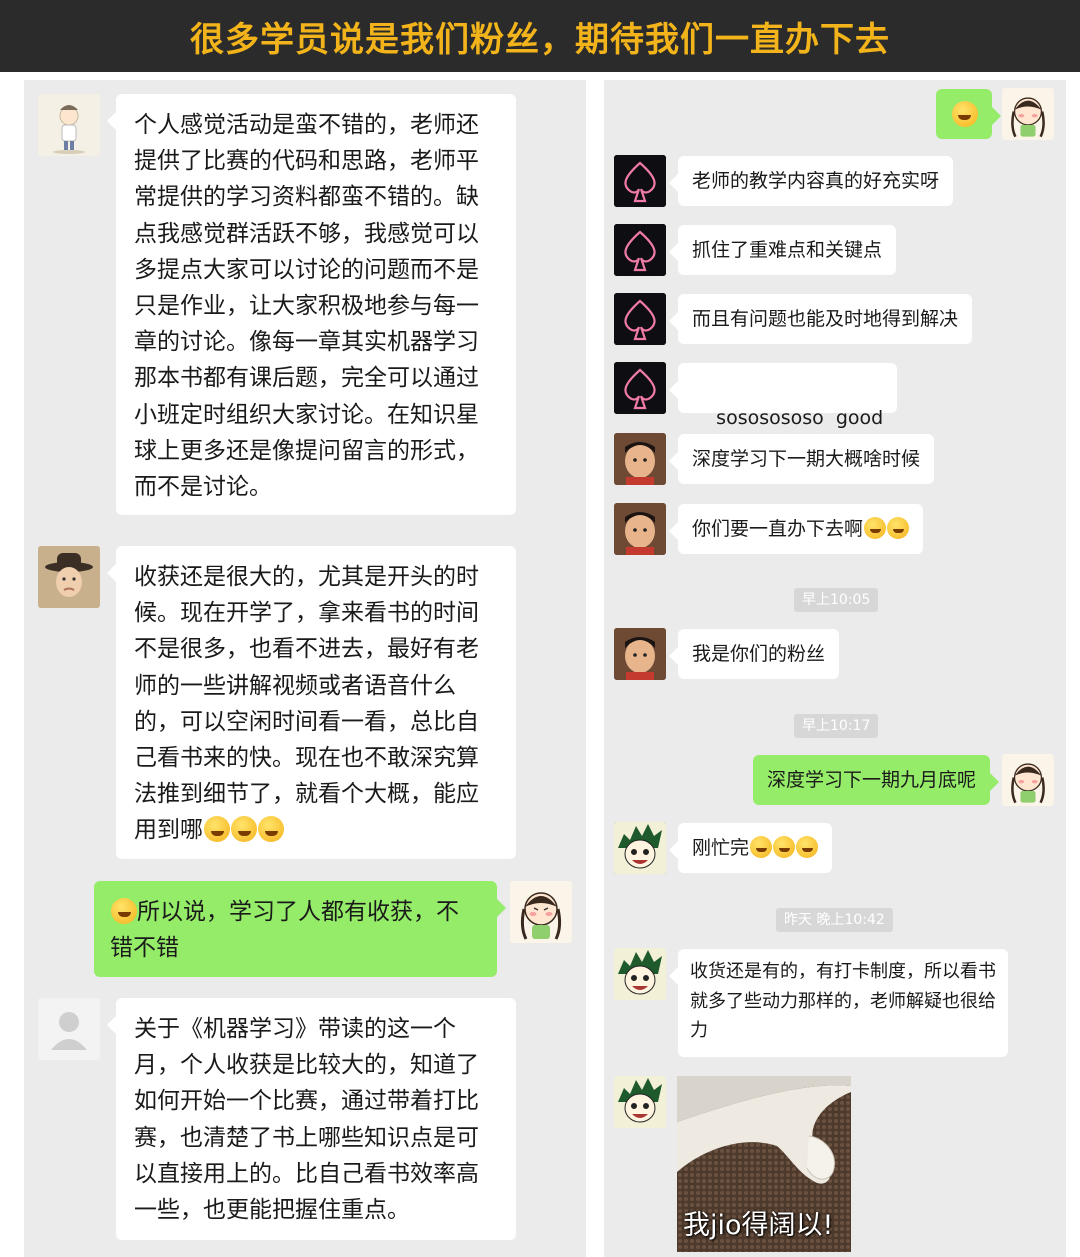 The height and width of the screenshot is (1257, 1080). I want to click on sticker-image: 我jio得阔以!, so click(764, 1164).